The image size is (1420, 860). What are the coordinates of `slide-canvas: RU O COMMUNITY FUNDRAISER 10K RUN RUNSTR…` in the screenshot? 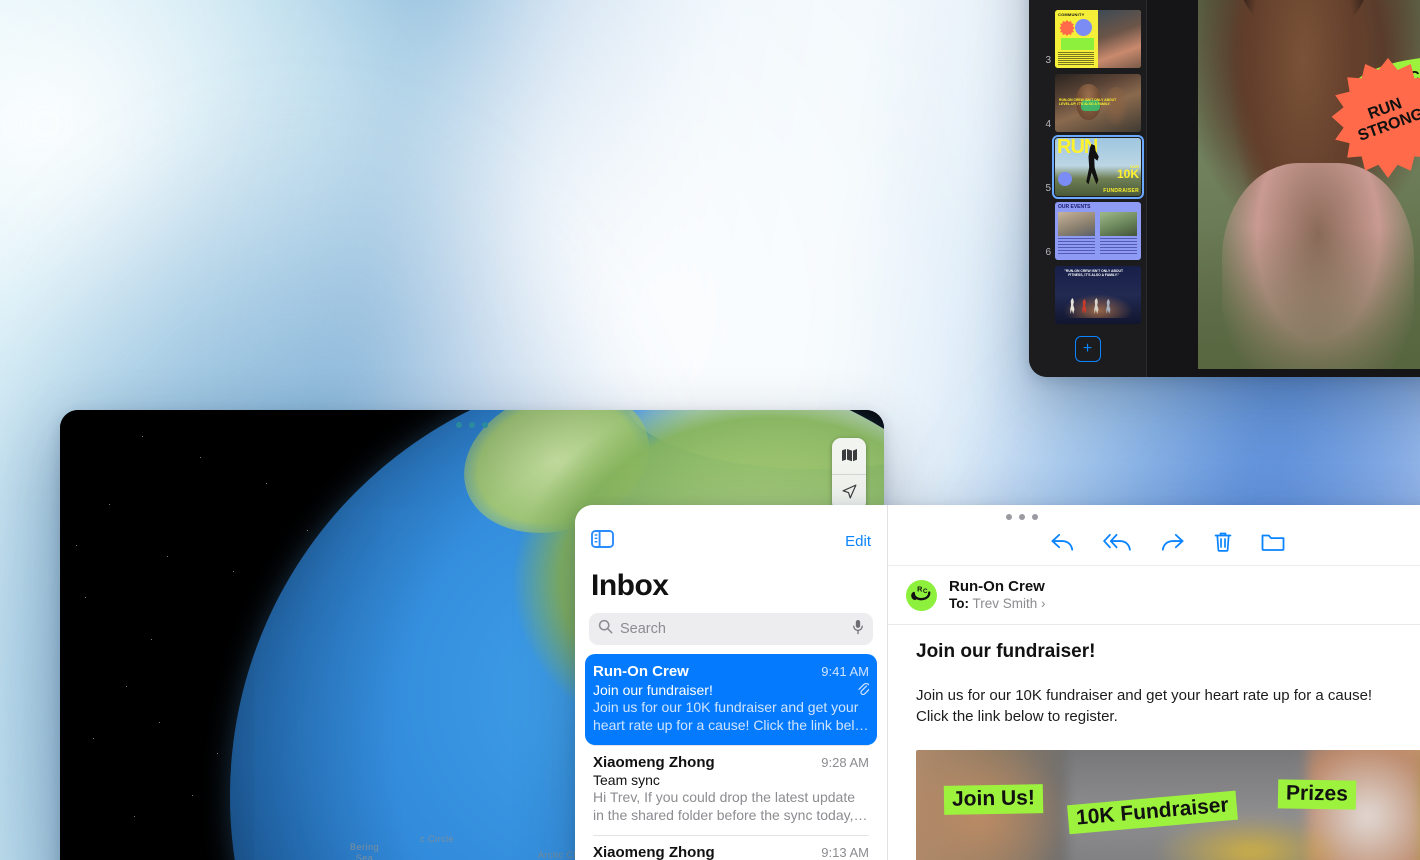 It's located at (1309, 184).